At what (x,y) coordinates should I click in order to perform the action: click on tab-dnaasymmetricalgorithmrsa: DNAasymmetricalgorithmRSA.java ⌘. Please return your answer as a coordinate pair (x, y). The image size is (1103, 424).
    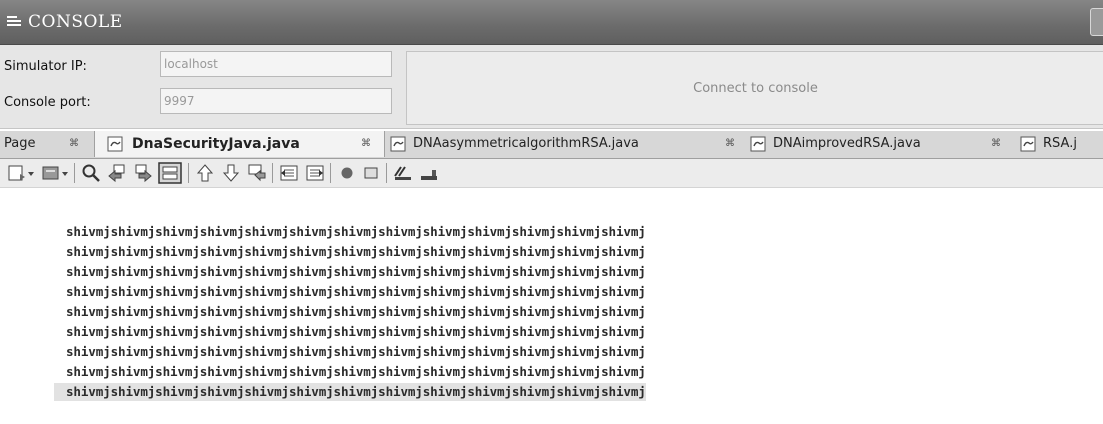
    Looking at the image, I should click on (564, 144).